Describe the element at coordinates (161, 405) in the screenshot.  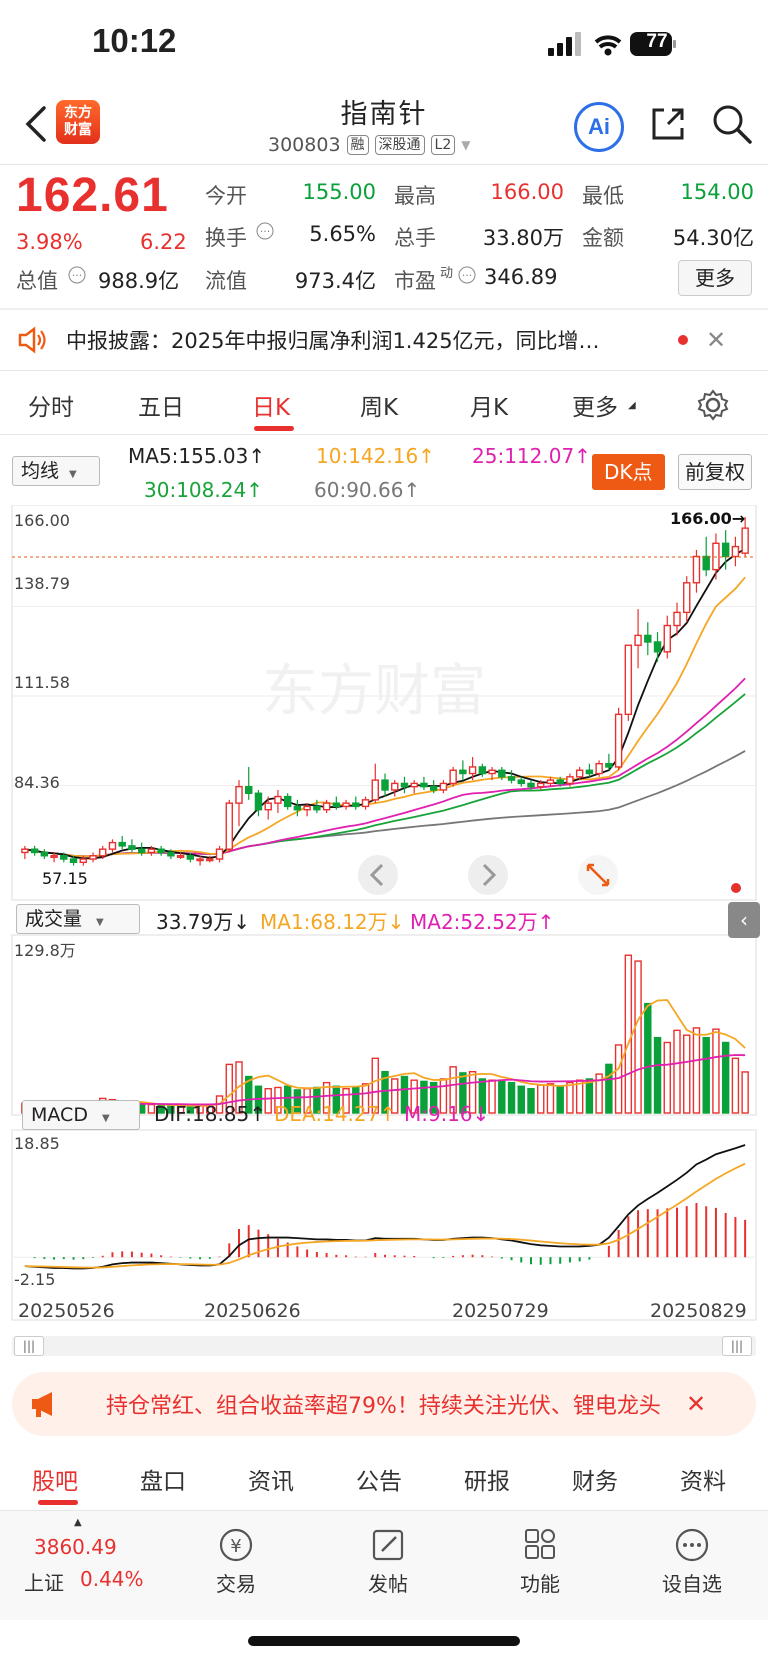
I see `tab-5day: 五日` at that location.